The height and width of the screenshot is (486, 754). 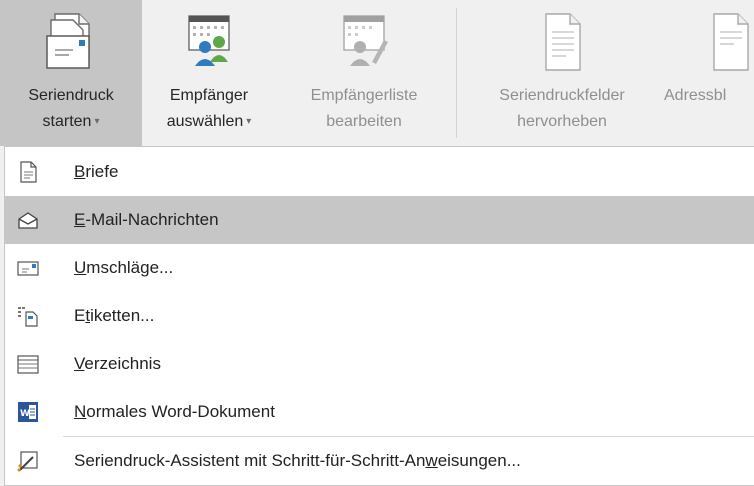 What do you see at coordinates (456, 73) in the screenshot?
I see `ribbon-group-separator` at bounding box center [456, 73].